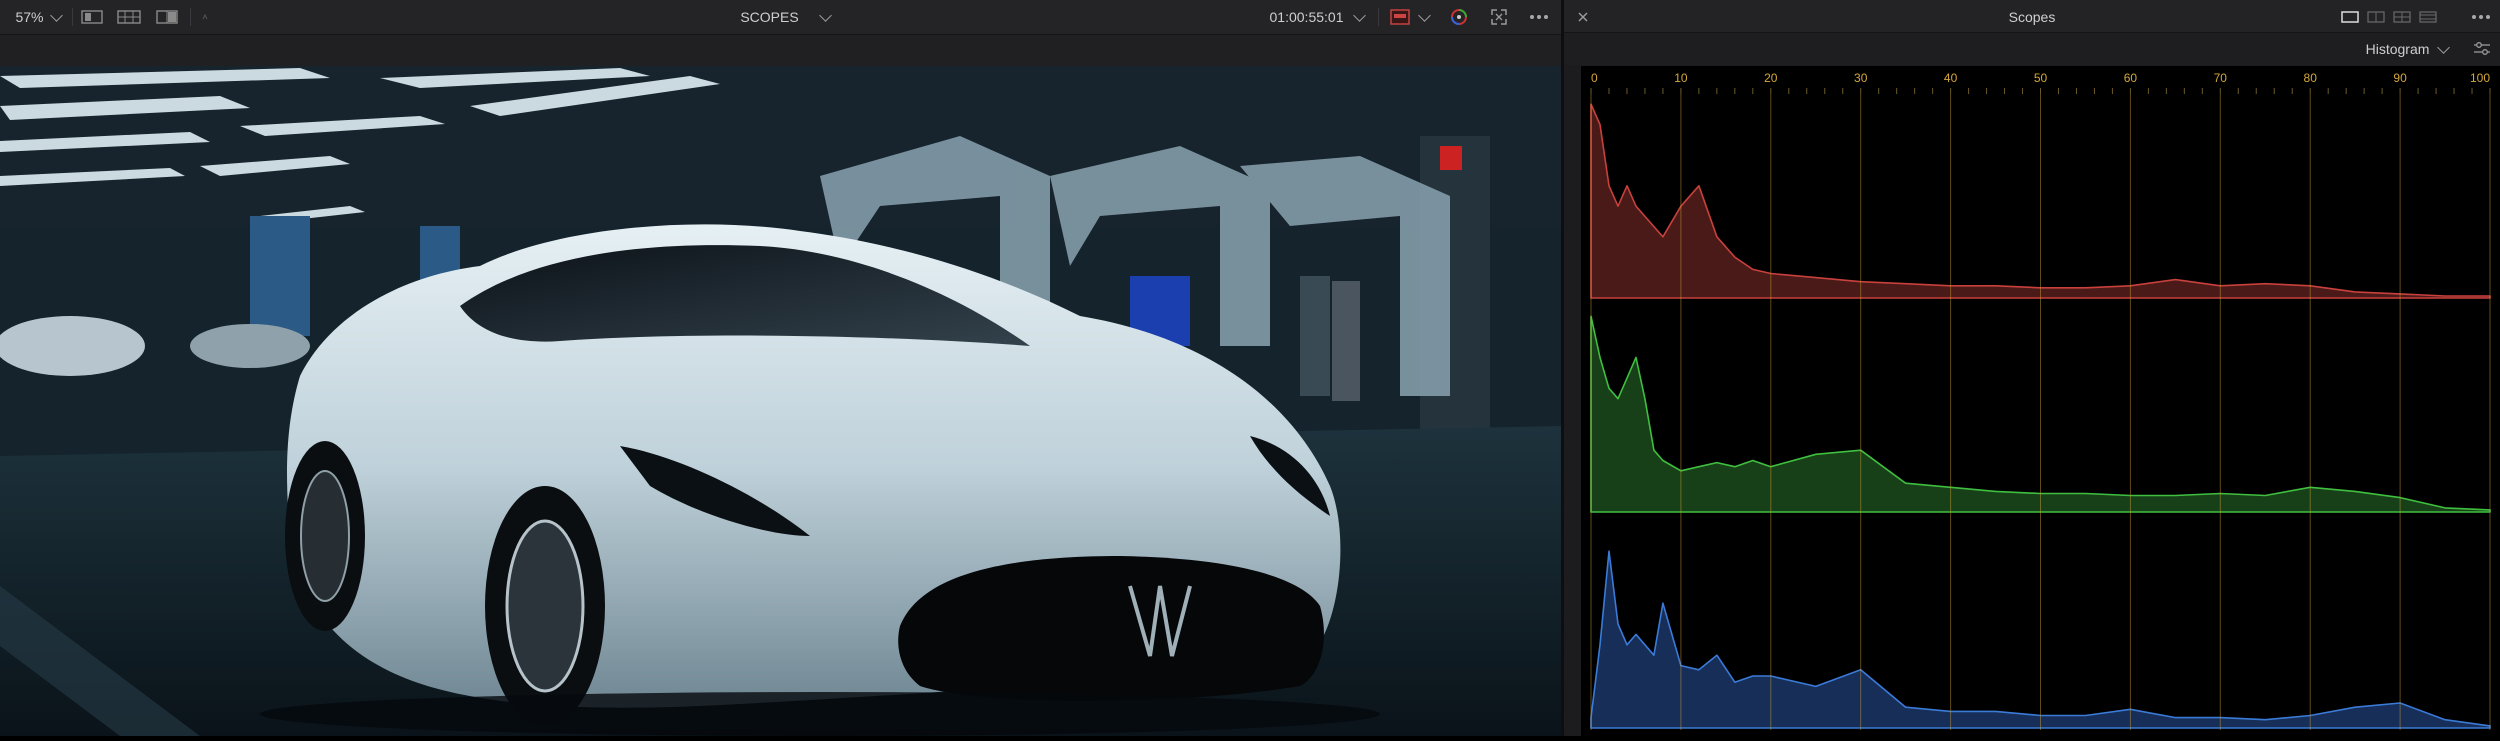 Image resolution: width=2500 pixels, height=741 pixels. I want to click on expand-icon, so click(1499, 17).